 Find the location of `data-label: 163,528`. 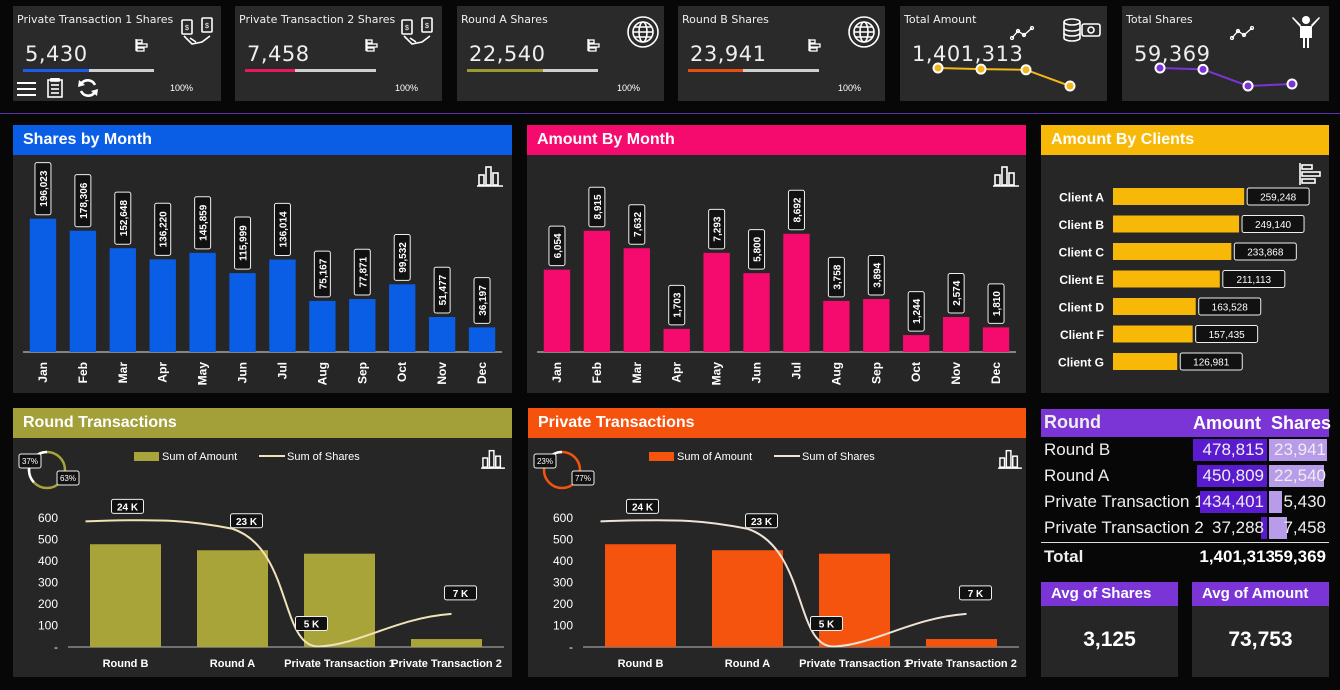

data-label: 163,528 is located at coordinates (1230, 308).